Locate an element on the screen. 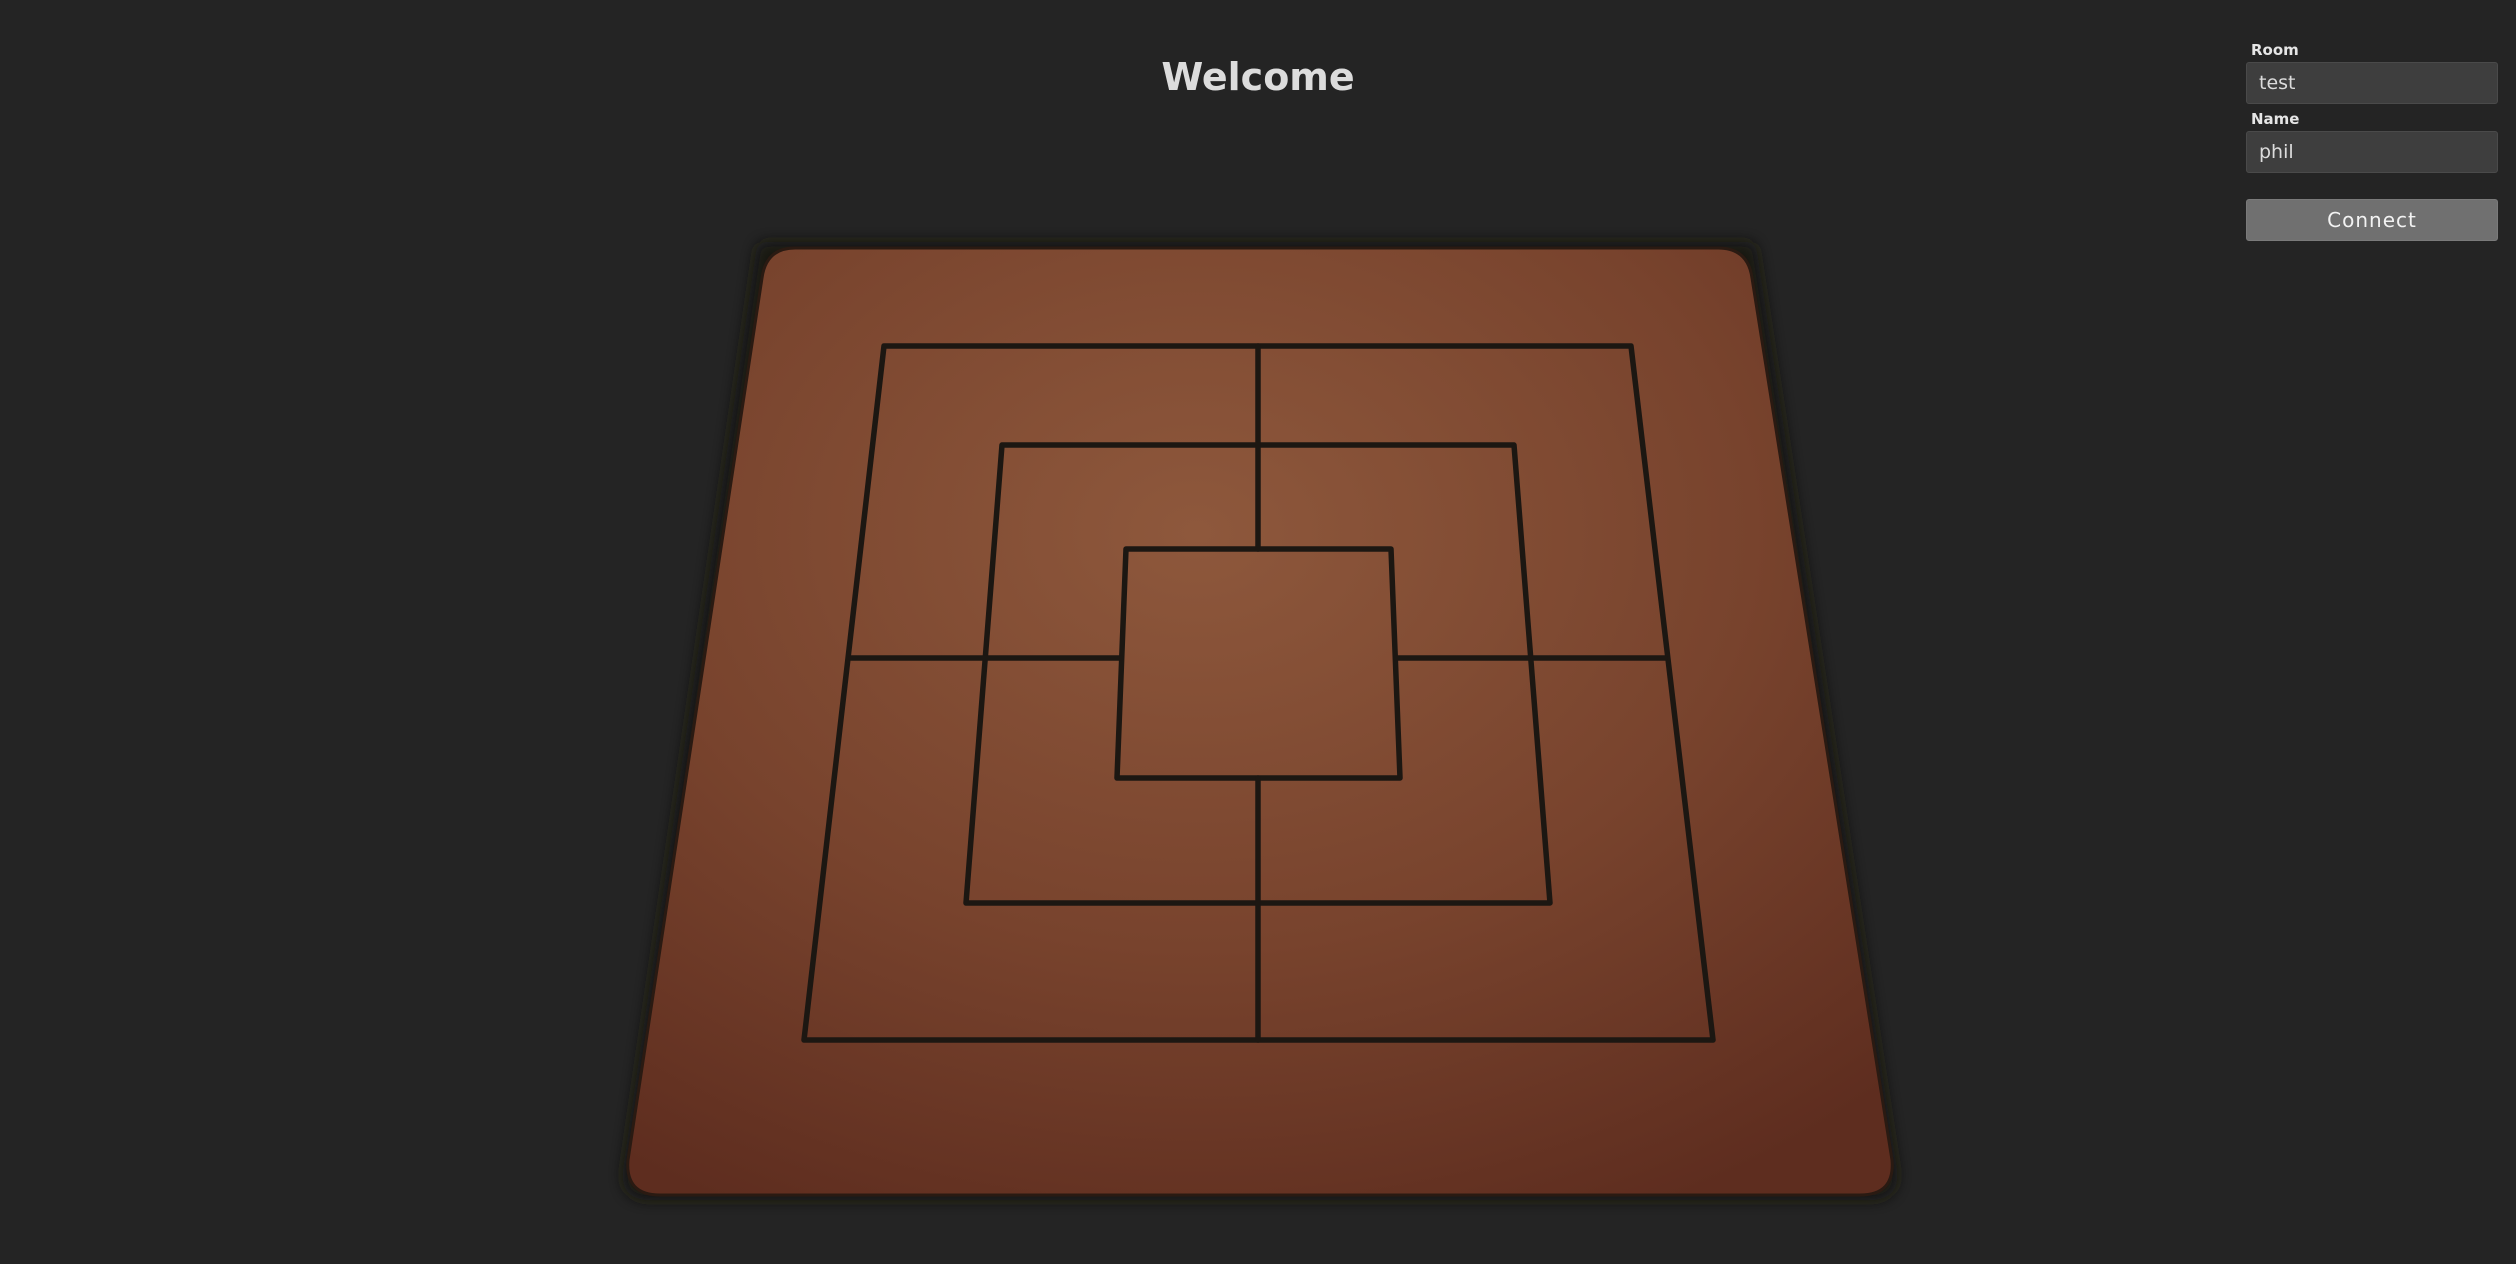  connect-panel: Room Name Connect is located at coordinates (2372, 140).